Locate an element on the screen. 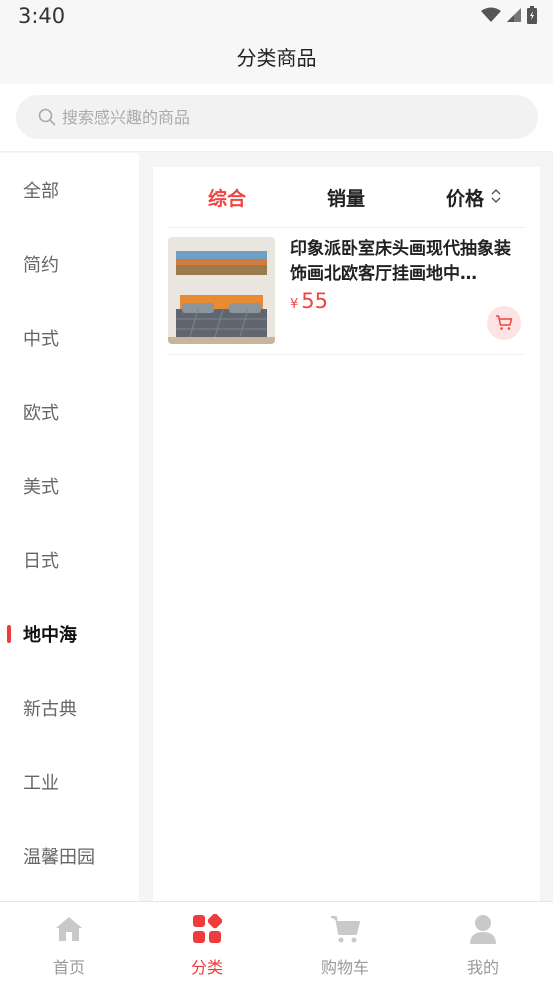  status-time: 3:40 is located at coordinates (42, 16).